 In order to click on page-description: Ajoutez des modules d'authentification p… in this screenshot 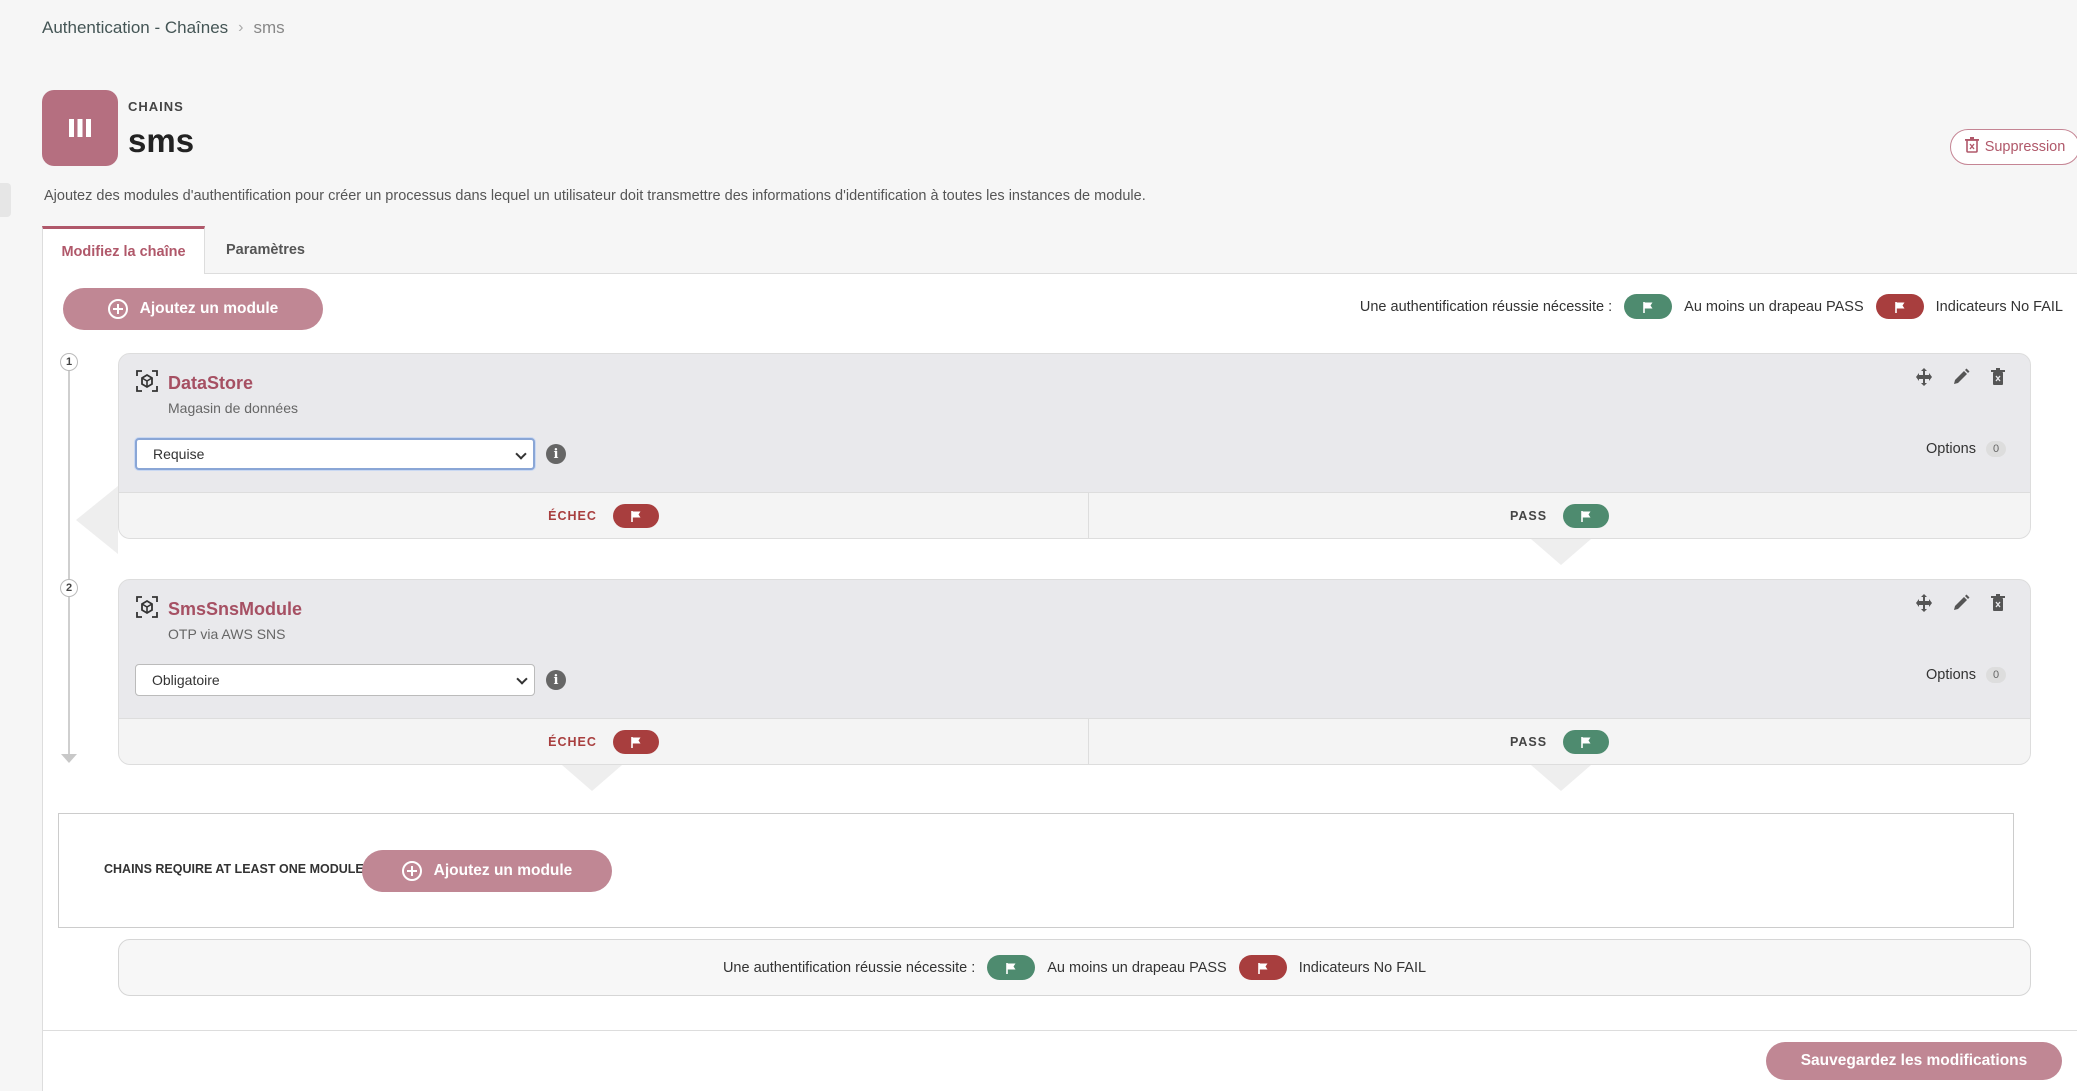, I will do `click(595, 196)`.